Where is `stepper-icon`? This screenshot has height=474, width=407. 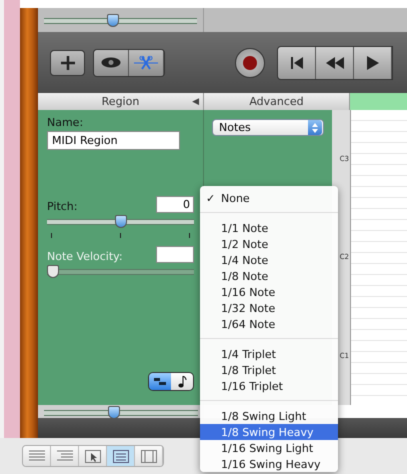 stepper-icon is located at coordinates (315, 127).